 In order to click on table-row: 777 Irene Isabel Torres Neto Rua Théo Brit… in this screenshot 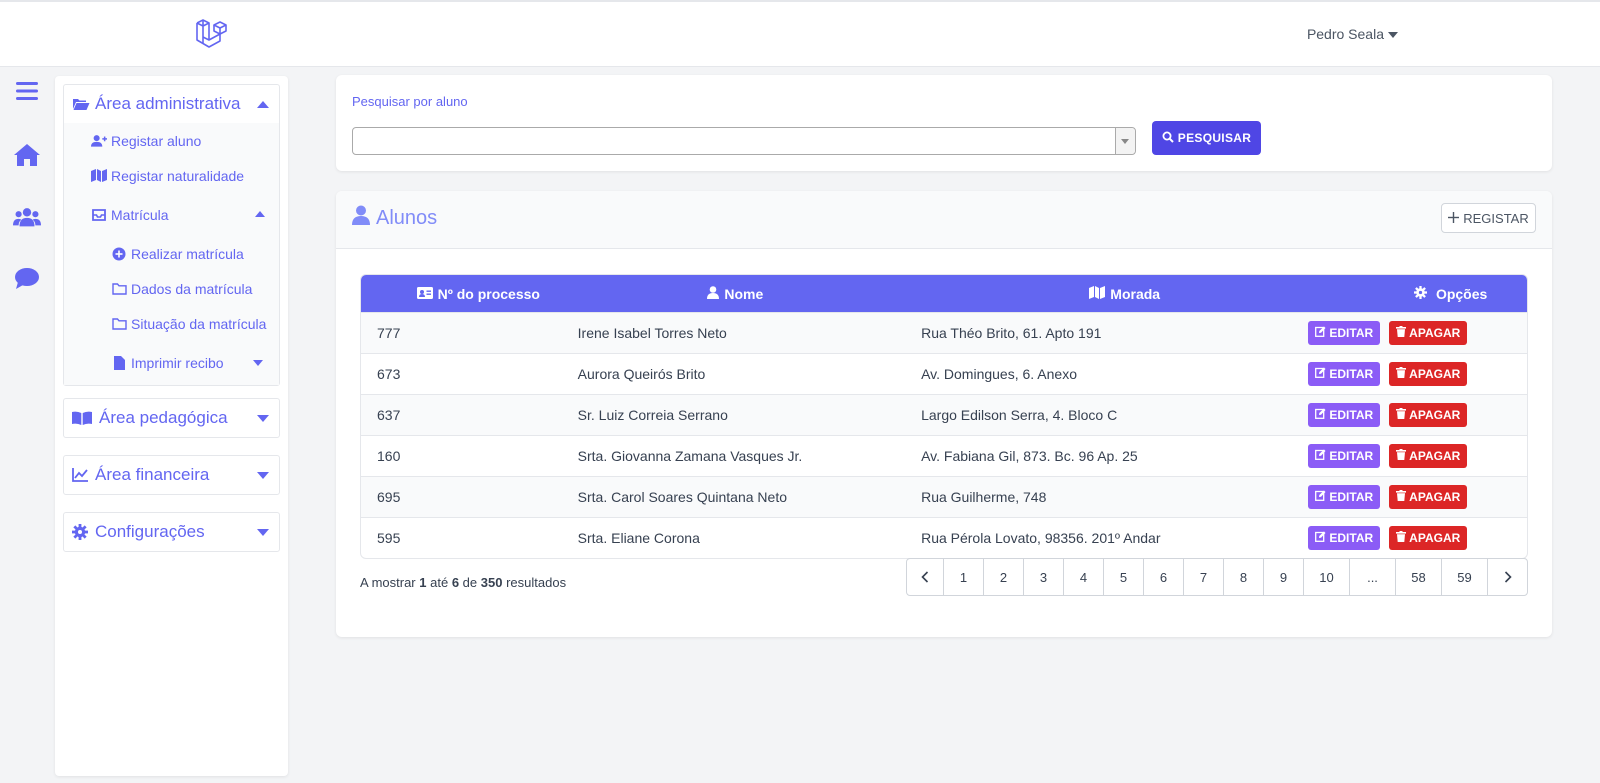, I will do `click(944, 332)`.